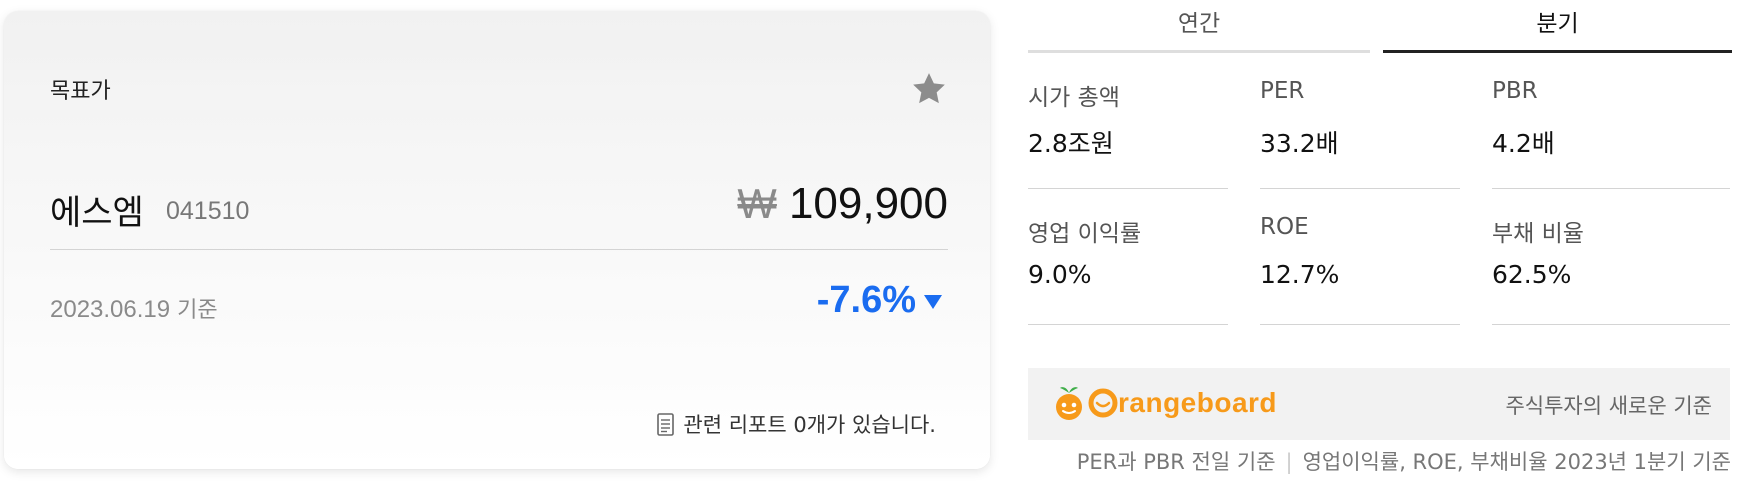 The height and width of the screenshot is (489, 1747). I want to click on price-change: -7.6%, so click(879, 300).